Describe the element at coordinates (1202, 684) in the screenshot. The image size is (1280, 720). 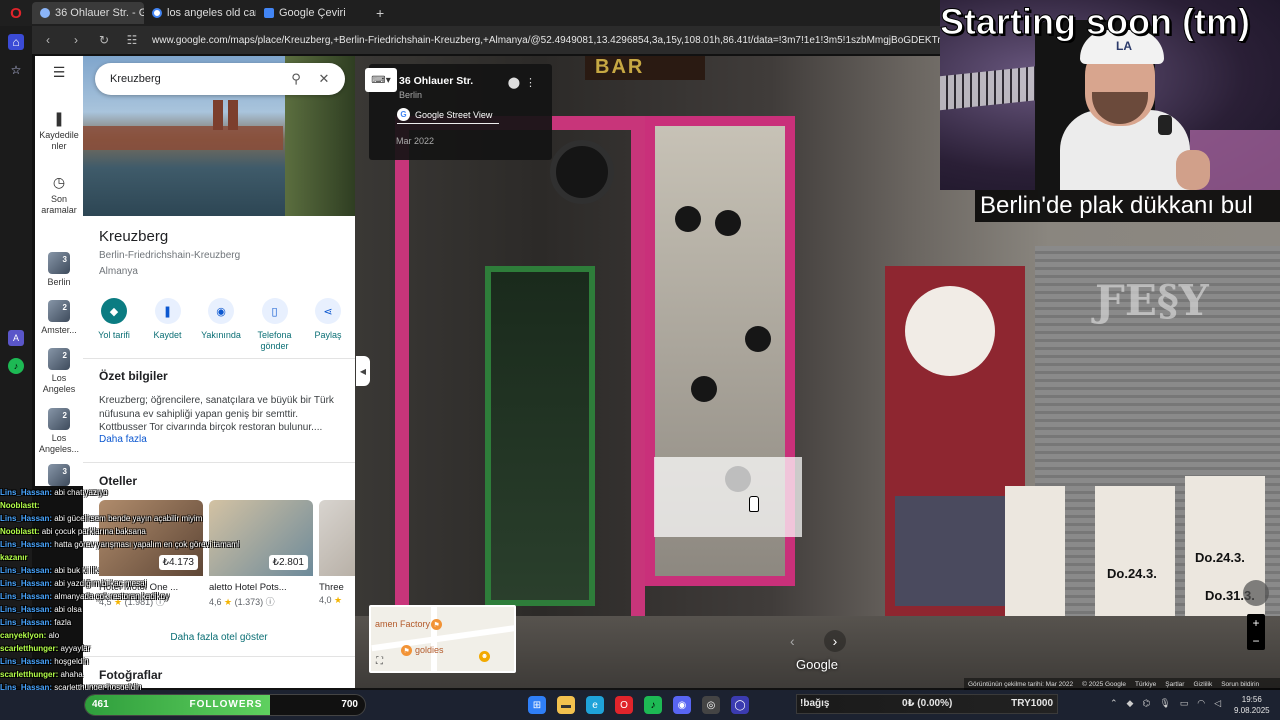
I see `privacy-link: Gizlilik` at that location.